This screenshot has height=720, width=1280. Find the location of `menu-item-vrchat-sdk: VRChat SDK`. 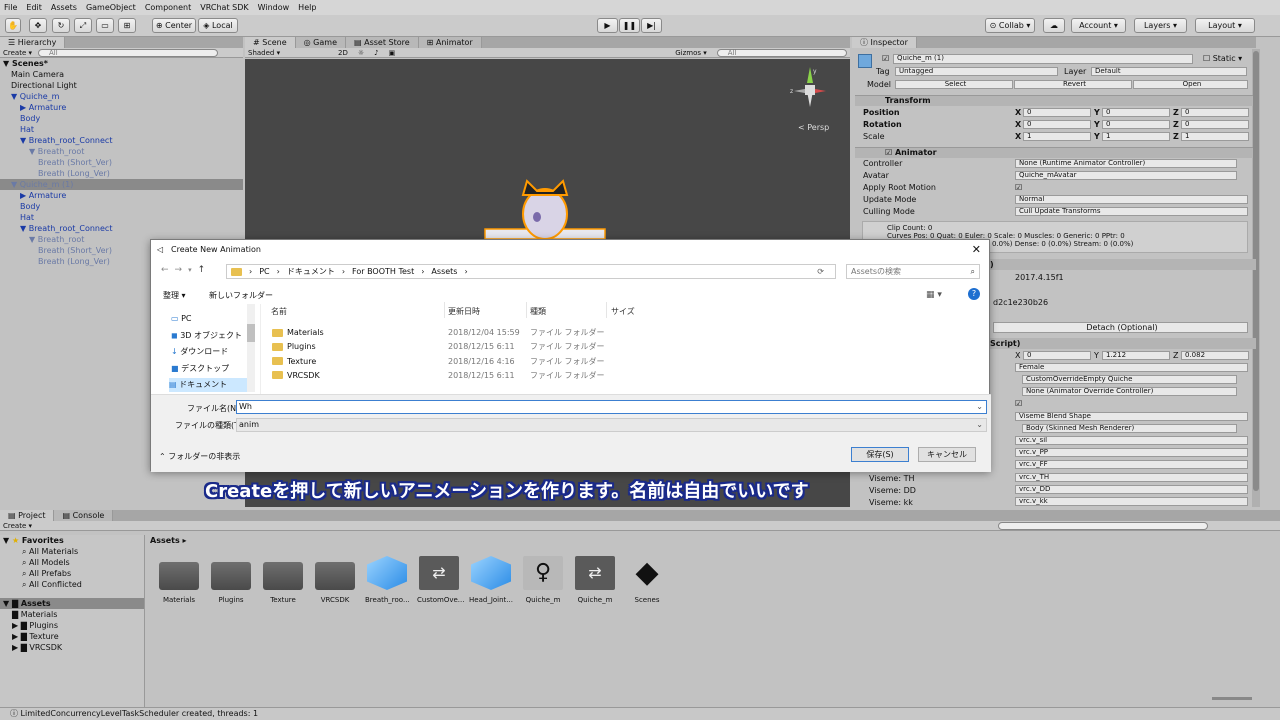

menu-item-vrchat-sdk: VRChat SDK is located at coordinates (224, 7).